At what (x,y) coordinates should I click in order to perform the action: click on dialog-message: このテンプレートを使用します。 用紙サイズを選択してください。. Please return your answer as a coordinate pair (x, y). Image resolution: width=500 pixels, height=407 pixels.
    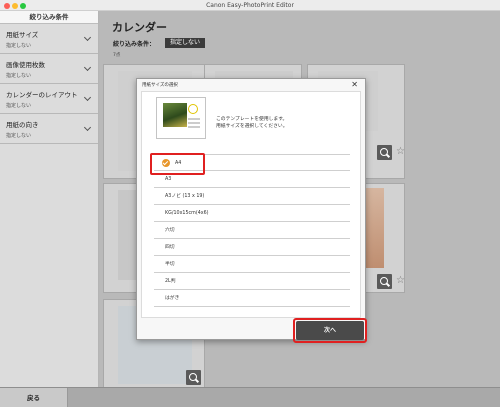
    Looking at the image, I should click on (252, 123).